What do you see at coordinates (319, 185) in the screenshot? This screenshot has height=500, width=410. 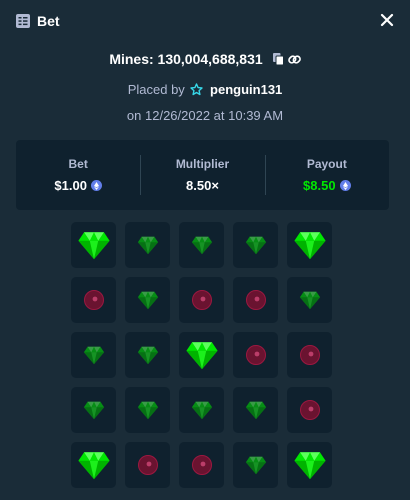 I see `payout-value: $8.50` at bounding box center [319, 185].